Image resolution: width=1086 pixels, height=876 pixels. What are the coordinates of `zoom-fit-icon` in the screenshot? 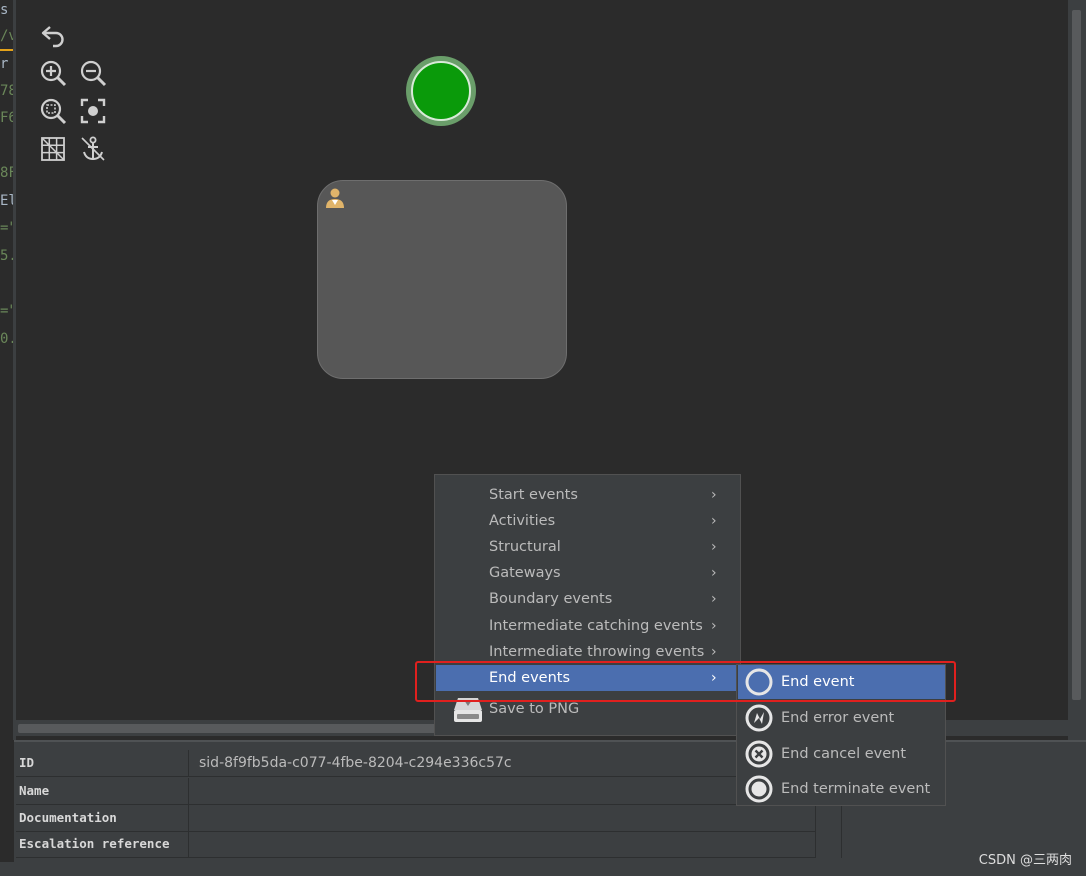 It's located at (93, 111).